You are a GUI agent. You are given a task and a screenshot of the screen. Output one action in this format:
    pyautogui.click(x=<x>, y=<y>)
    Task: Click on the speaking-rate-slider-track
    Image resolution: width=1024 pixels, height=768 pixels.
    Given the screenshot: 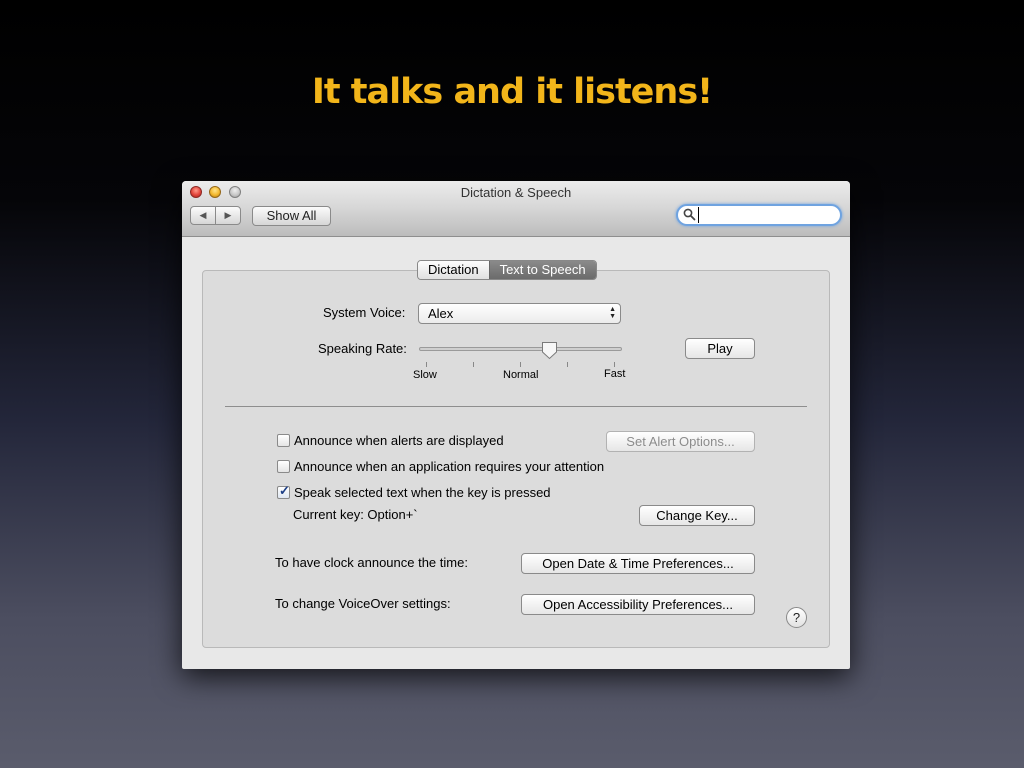 What is the action you would take?
    pyautogui.click(x=520, y=349)
    